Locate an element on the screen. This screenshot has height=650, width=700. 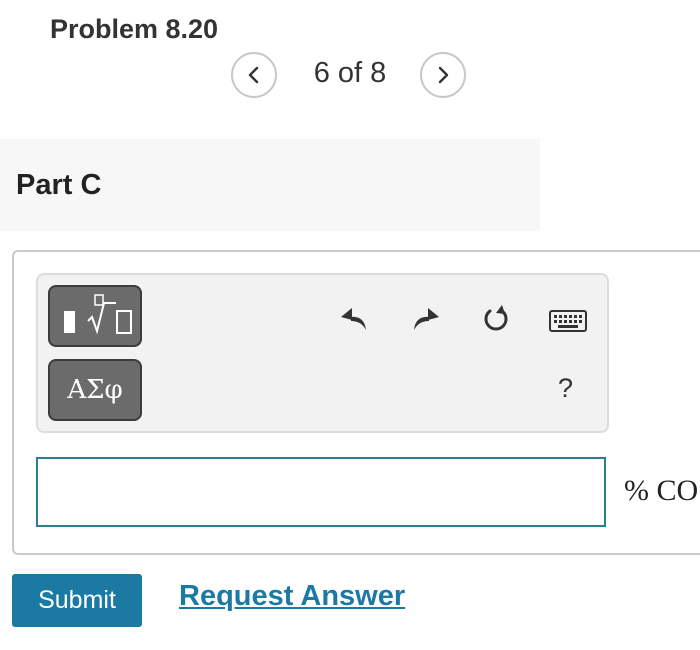
help-button: ? is located at coordinates (565, 388).